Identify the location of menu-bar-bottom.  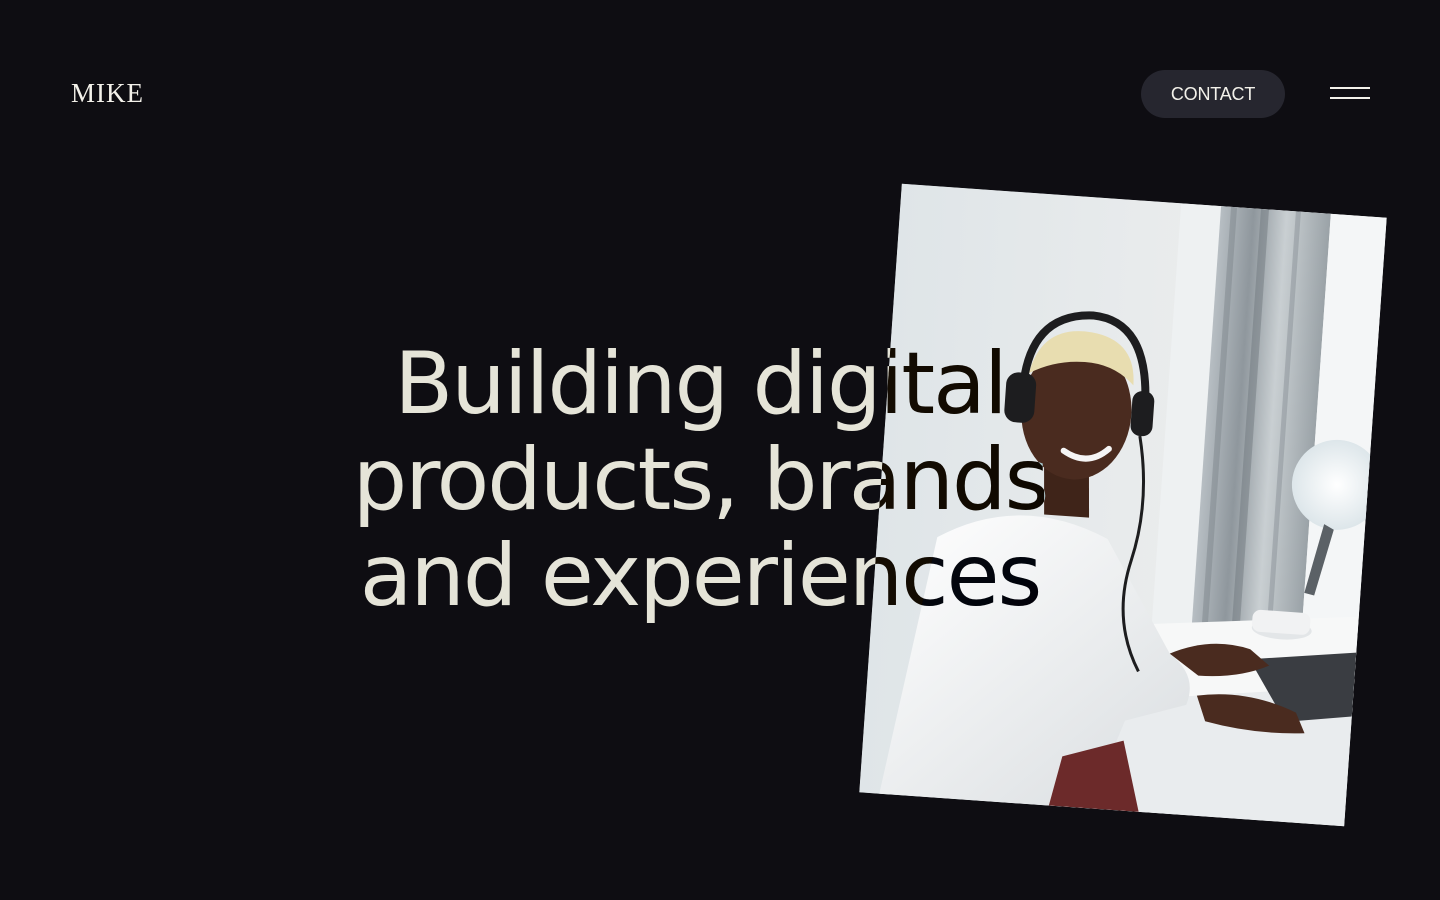
(1350, 98).